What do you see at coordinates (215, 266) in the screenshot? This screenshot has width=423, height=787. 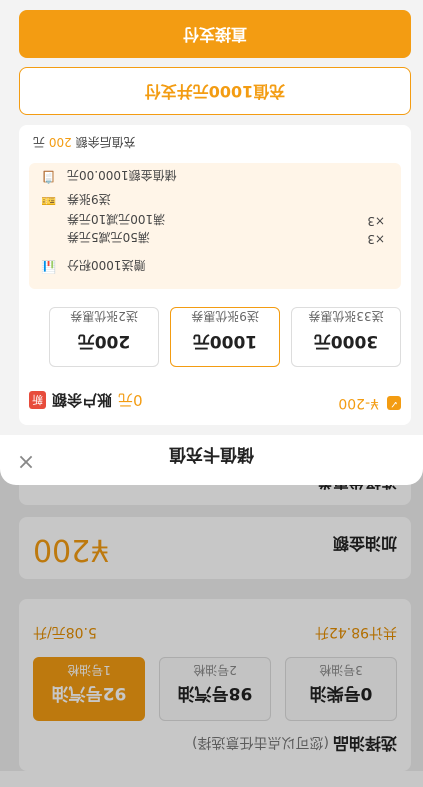 I see `benefit-points: 📊 赠送1000积分` at bounding box center [215, 266].